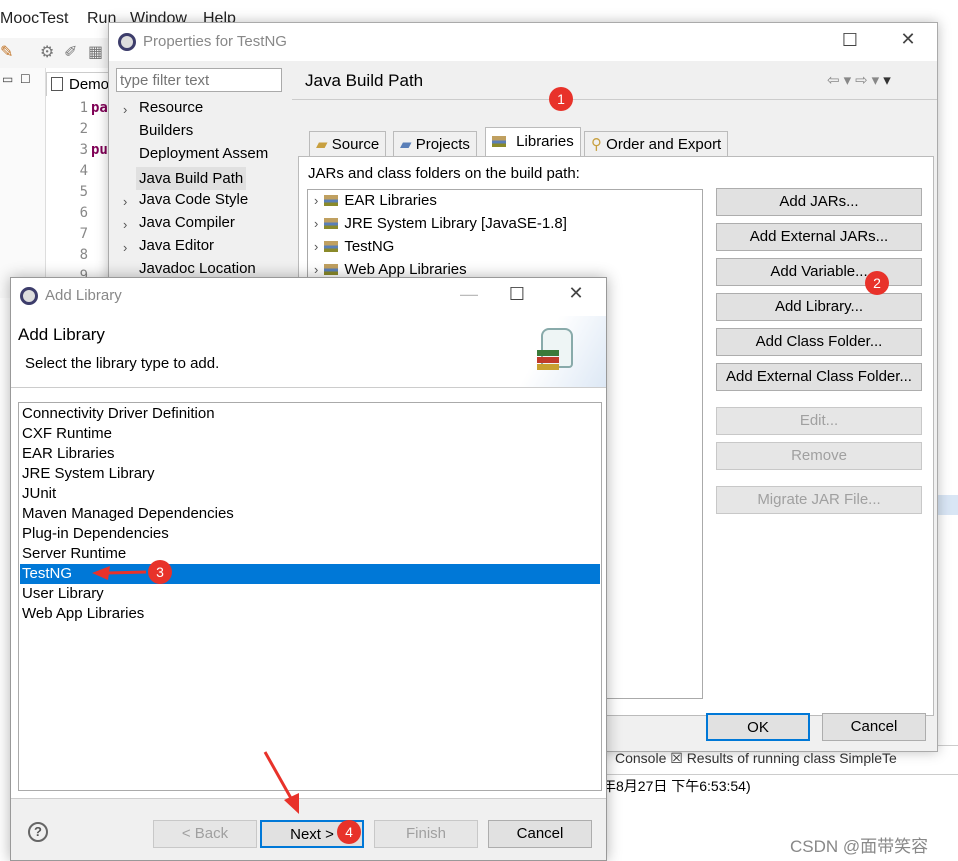 Image resolution: width=958 pixels, height=861 pixels. I want to click on annotation-badge: 1, so click(561, 99).